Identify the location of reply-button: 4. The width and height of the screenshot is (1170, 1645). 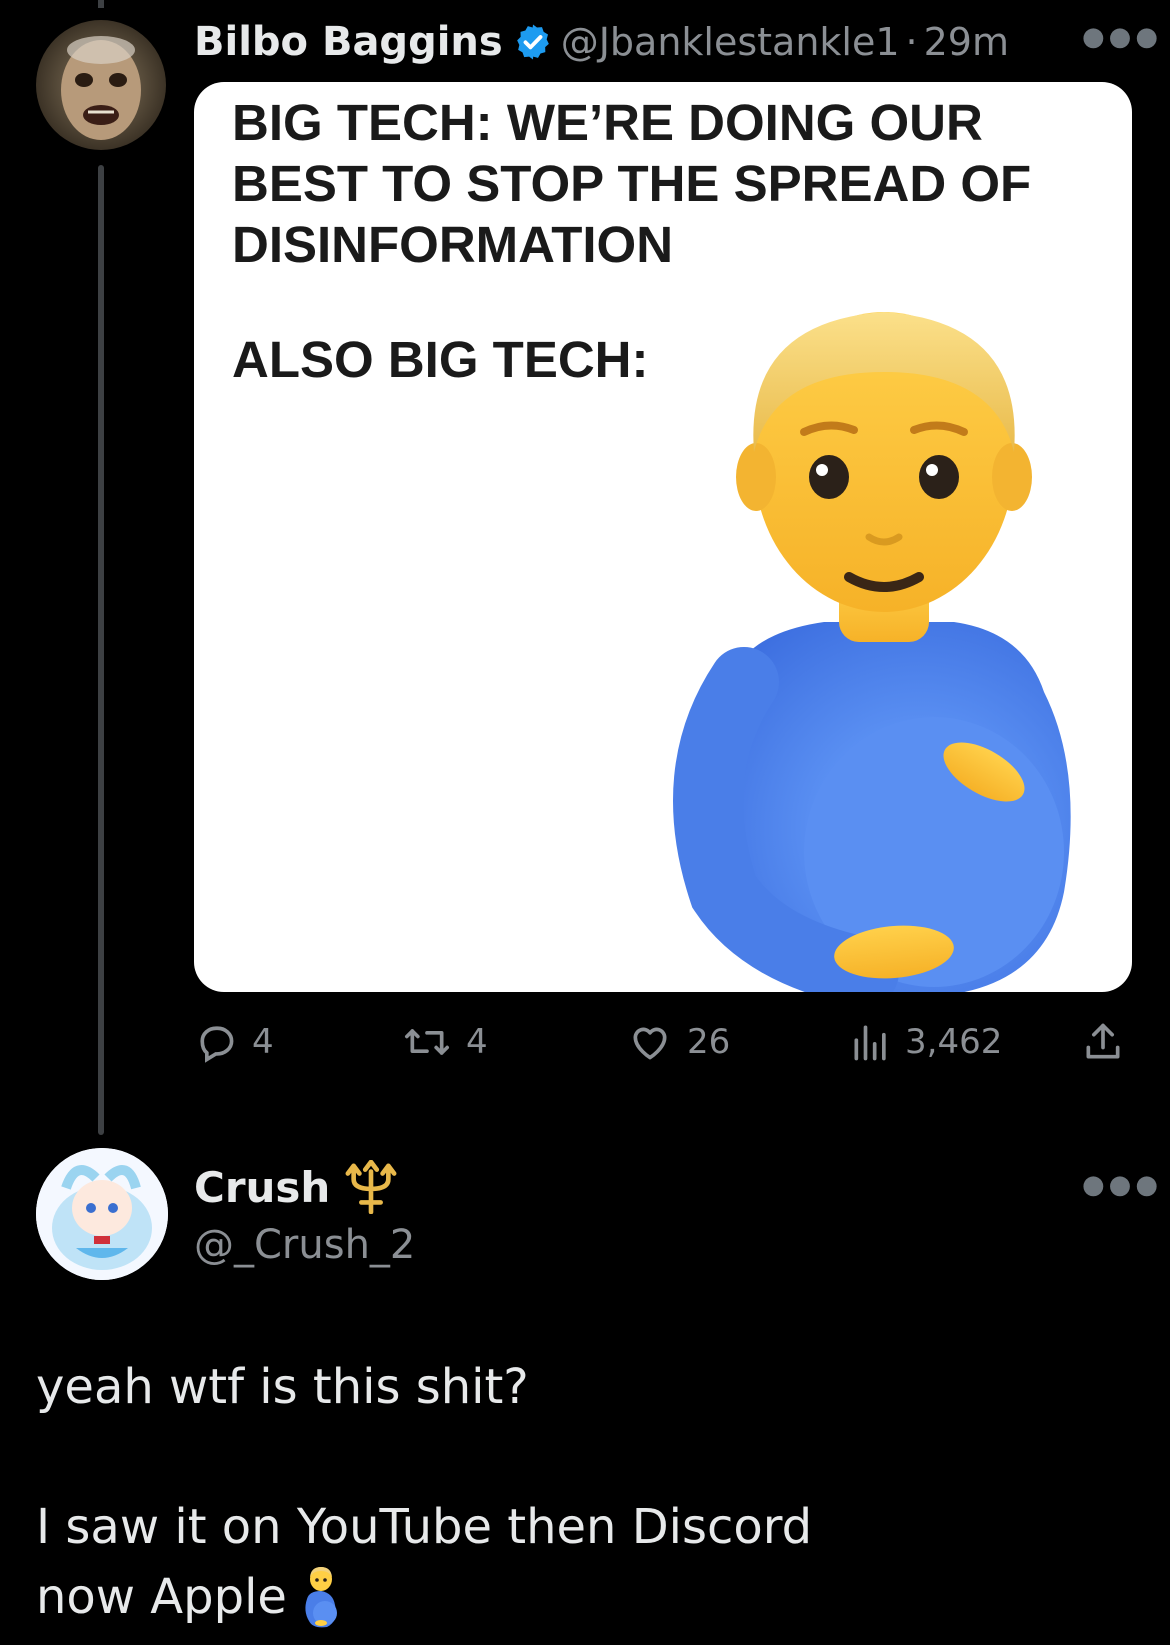
(234, 1042).